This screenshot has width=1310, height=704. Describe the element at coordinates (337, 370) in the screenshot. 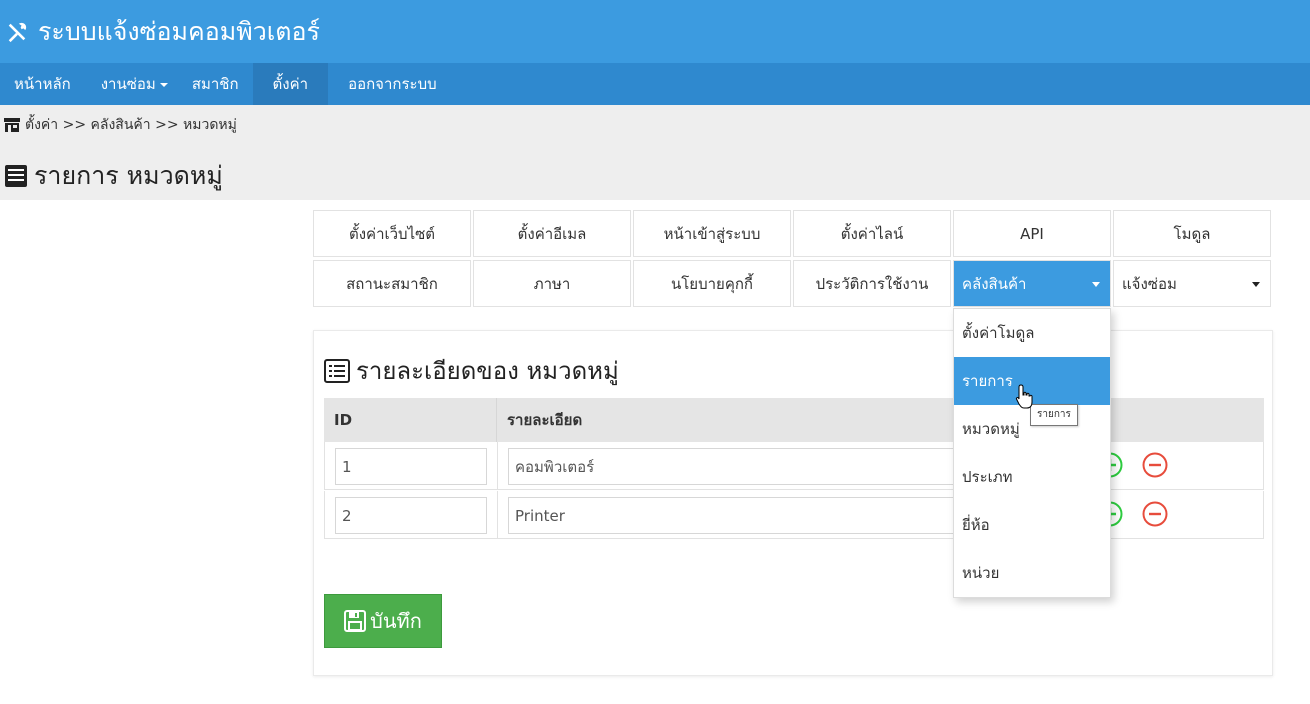

I see `detail-list-icon` at that location.